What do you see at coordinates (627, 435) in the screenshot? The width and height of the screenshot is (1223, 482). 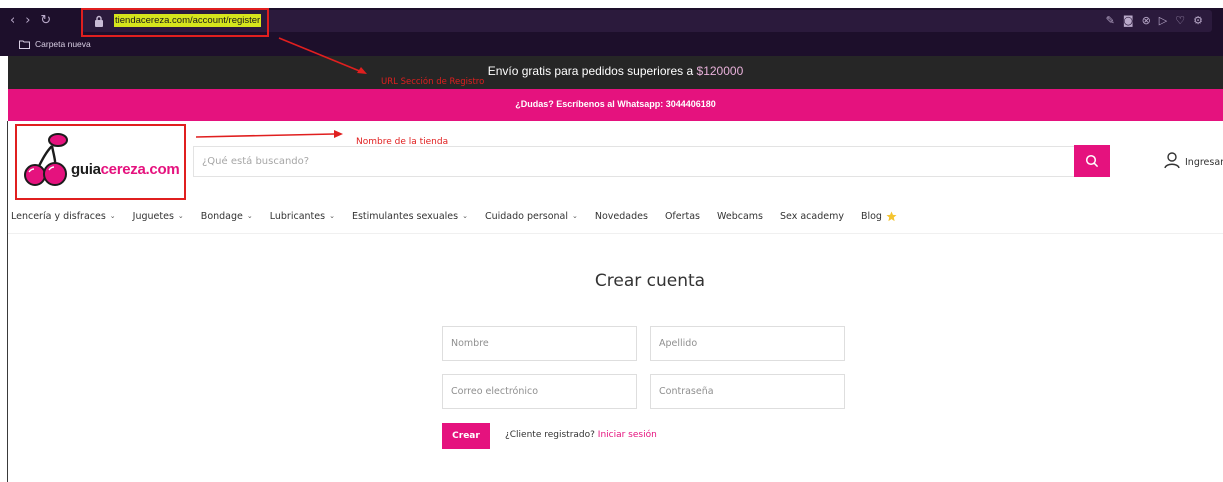 I see `login-link-form: Iniciar sesión` at bounding box center [627, 435].